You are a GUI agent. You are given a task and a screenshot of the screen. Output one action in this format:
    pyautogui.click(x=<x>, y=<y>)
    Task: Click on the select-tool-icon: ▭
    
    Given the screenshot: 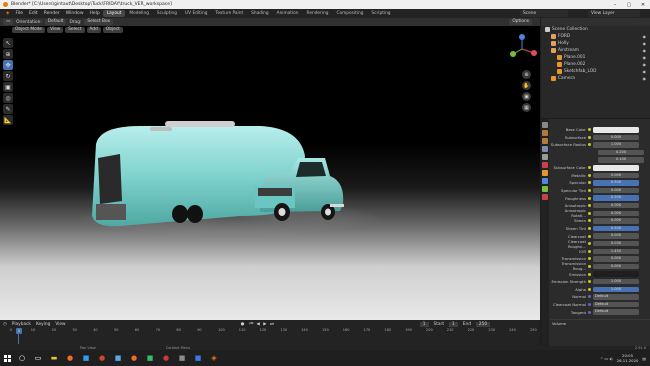 What is the action you would take?
    pyautogui.click(x=8, y=22)
    